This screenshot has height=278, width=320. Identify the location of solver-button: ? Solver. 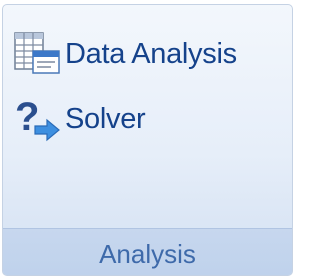
(79, 118).